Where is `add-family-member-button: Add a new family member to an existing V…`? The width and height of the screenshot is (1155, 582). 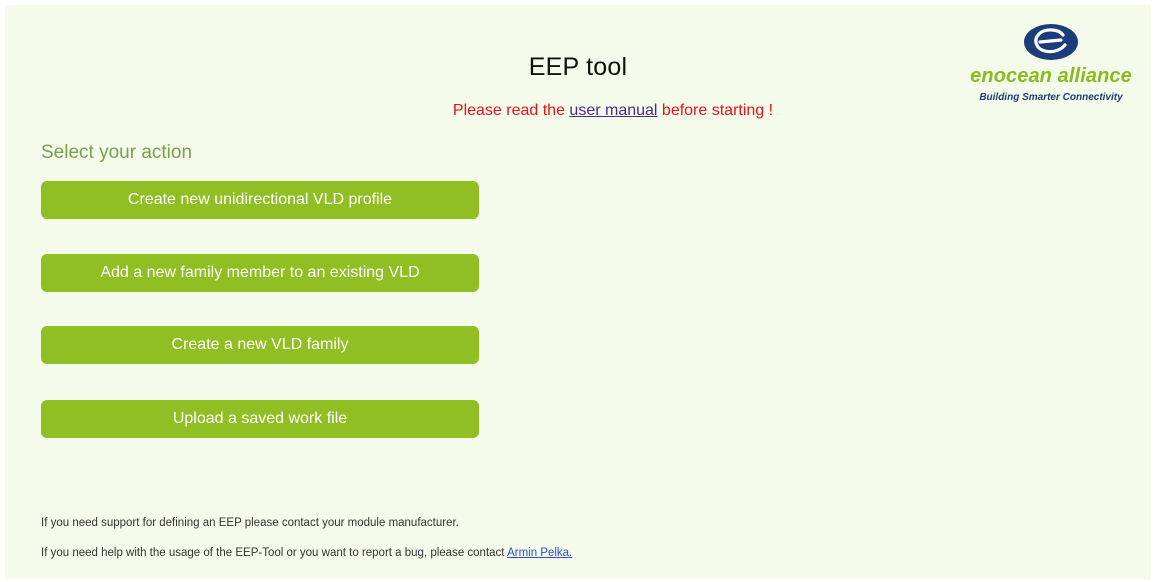
add-family-member-button: Add a new family member to an existing V… is located at coordinates (260, 273).